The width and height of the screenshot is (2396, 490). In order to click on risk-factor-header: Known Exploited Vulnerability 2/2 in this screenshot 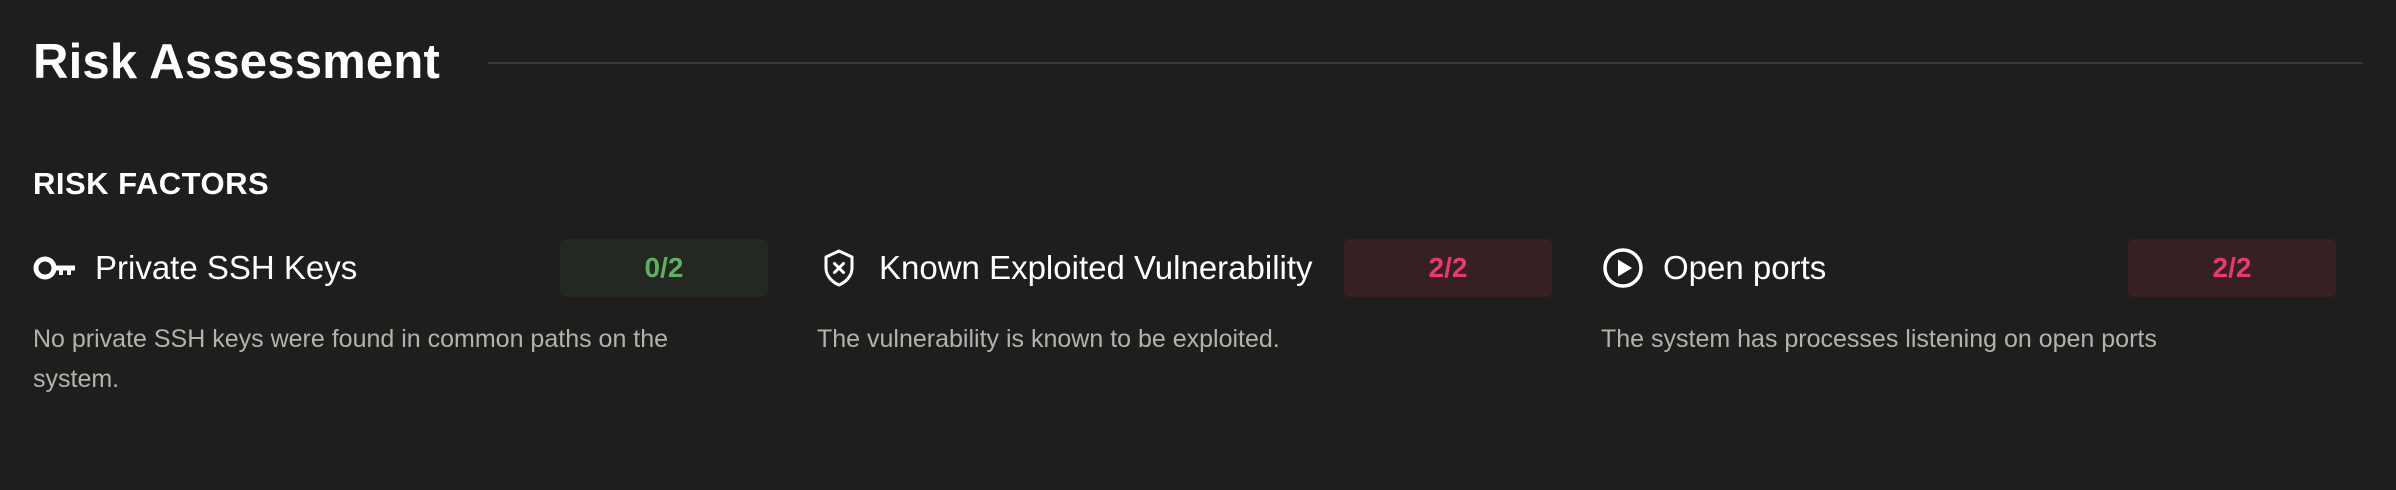, I will do `click(1184, 268)`.